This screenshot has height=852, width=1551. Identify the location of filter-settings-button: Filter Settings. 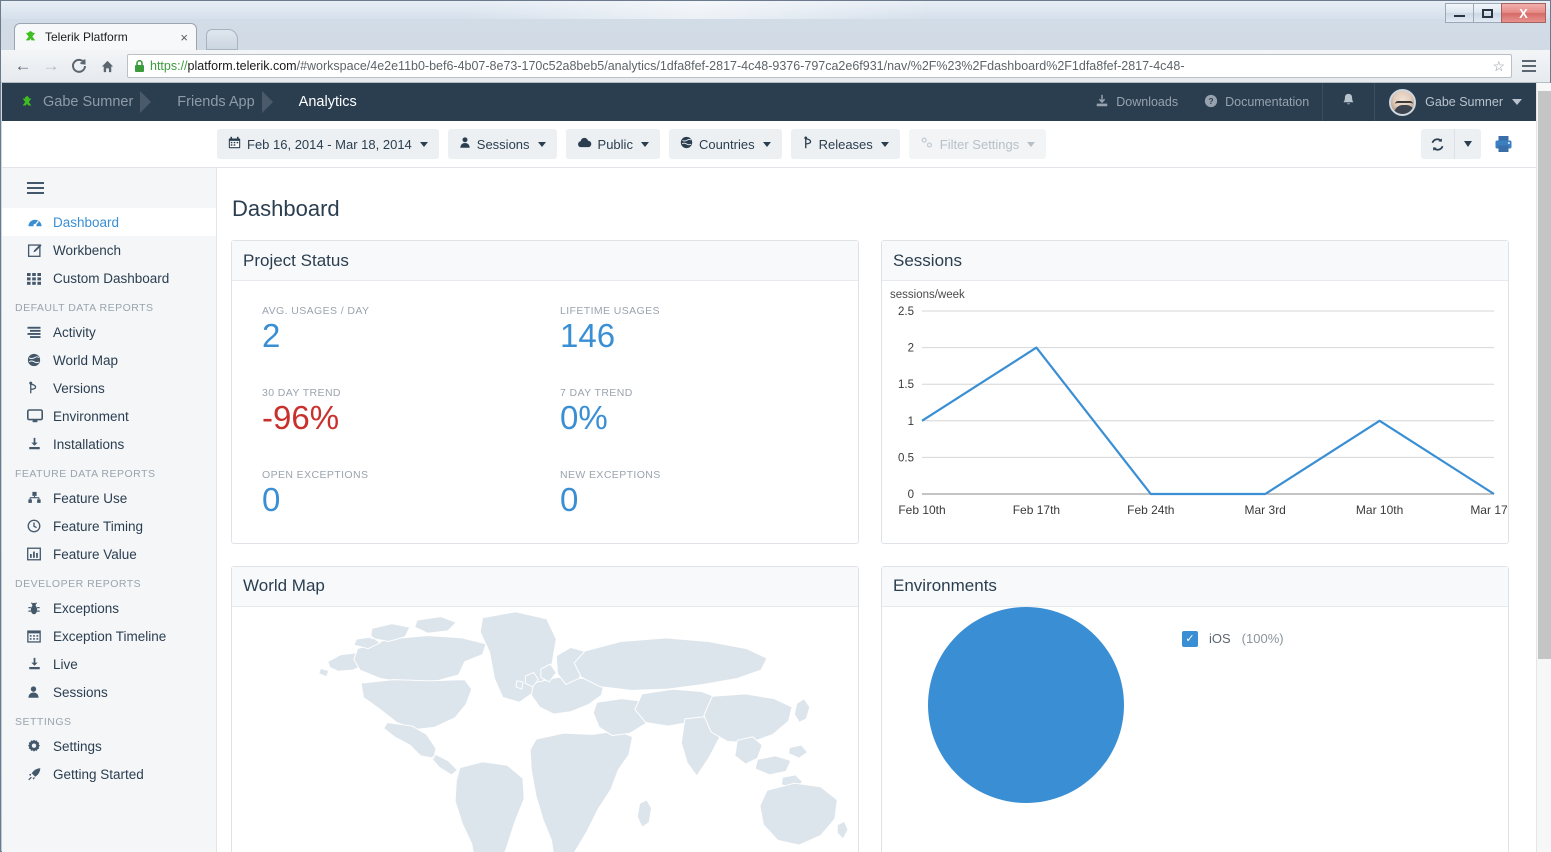
(977, 144).